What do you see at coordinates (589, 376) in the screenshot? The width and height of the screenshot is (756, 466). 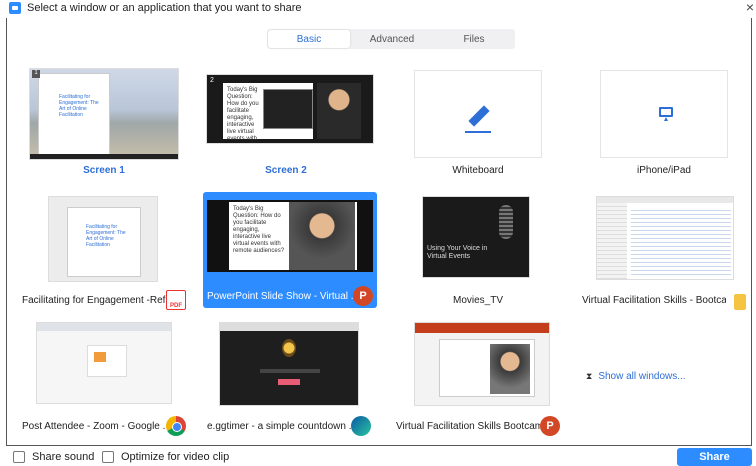 I see `expand-icon: ⧗` at bounding box center [589, 376].